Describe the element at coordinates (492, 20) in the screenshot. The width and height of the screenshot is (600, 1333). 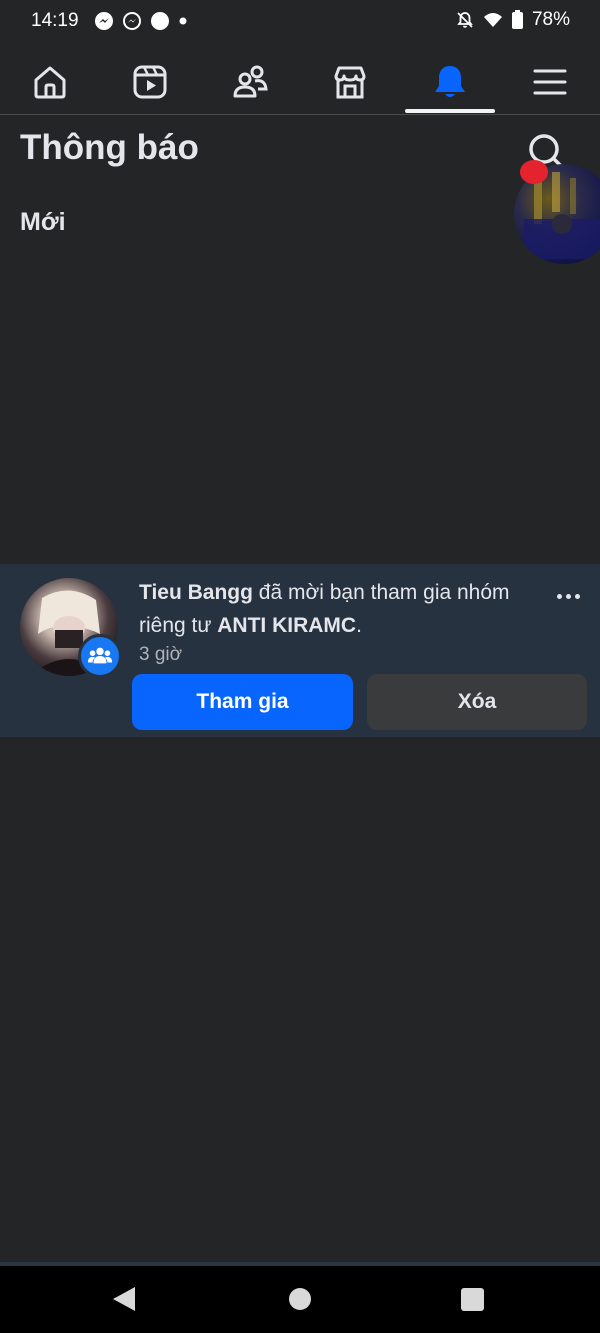
I see `wifi-icon` at that location.